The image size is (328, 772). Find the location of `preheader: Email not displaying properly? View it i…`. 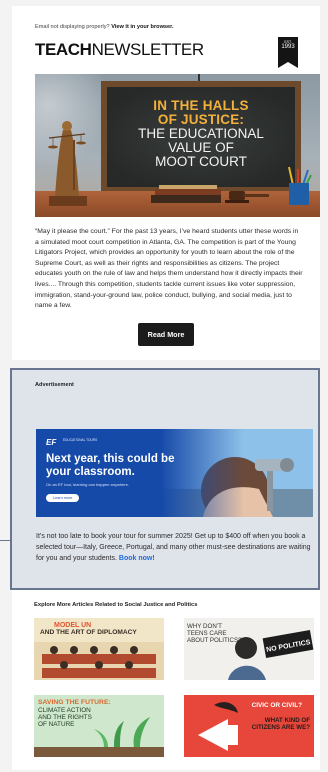

preheader: Email not displaying properly? View it i… is located at coordinates (166, 18).